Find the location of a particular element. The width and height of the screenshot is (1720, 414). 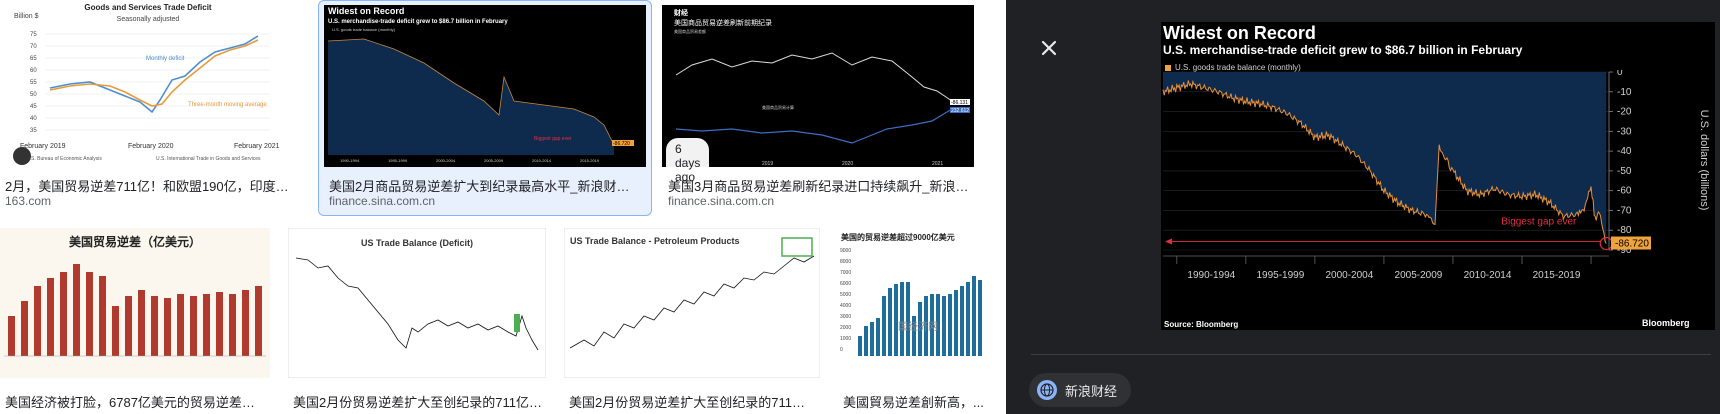

thumb7-ytick: 6000 is located at coordinates (845, 284).